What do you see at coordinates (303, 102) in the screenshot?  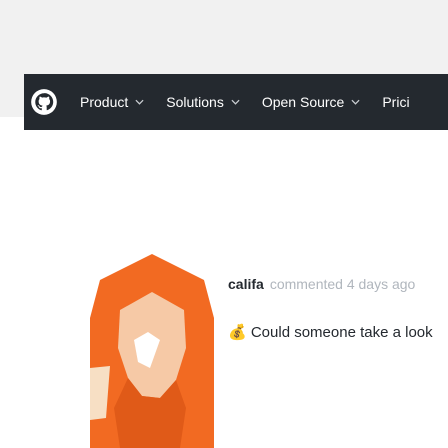 I see `nav-open-source-label: Open Source` at bounding box center [303, 102].